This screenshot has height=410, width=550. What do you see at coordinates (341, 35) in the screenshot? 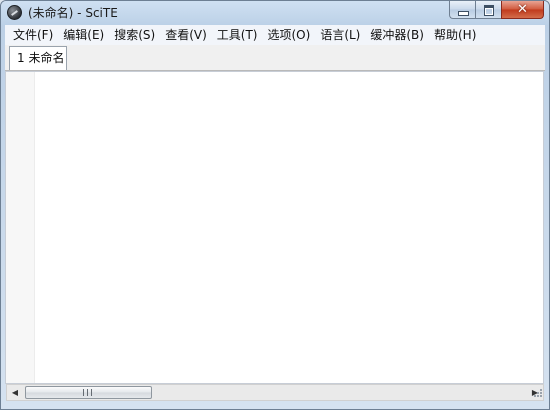
I see `menu-language: 语言(L)` at bounding box center [341, 35].